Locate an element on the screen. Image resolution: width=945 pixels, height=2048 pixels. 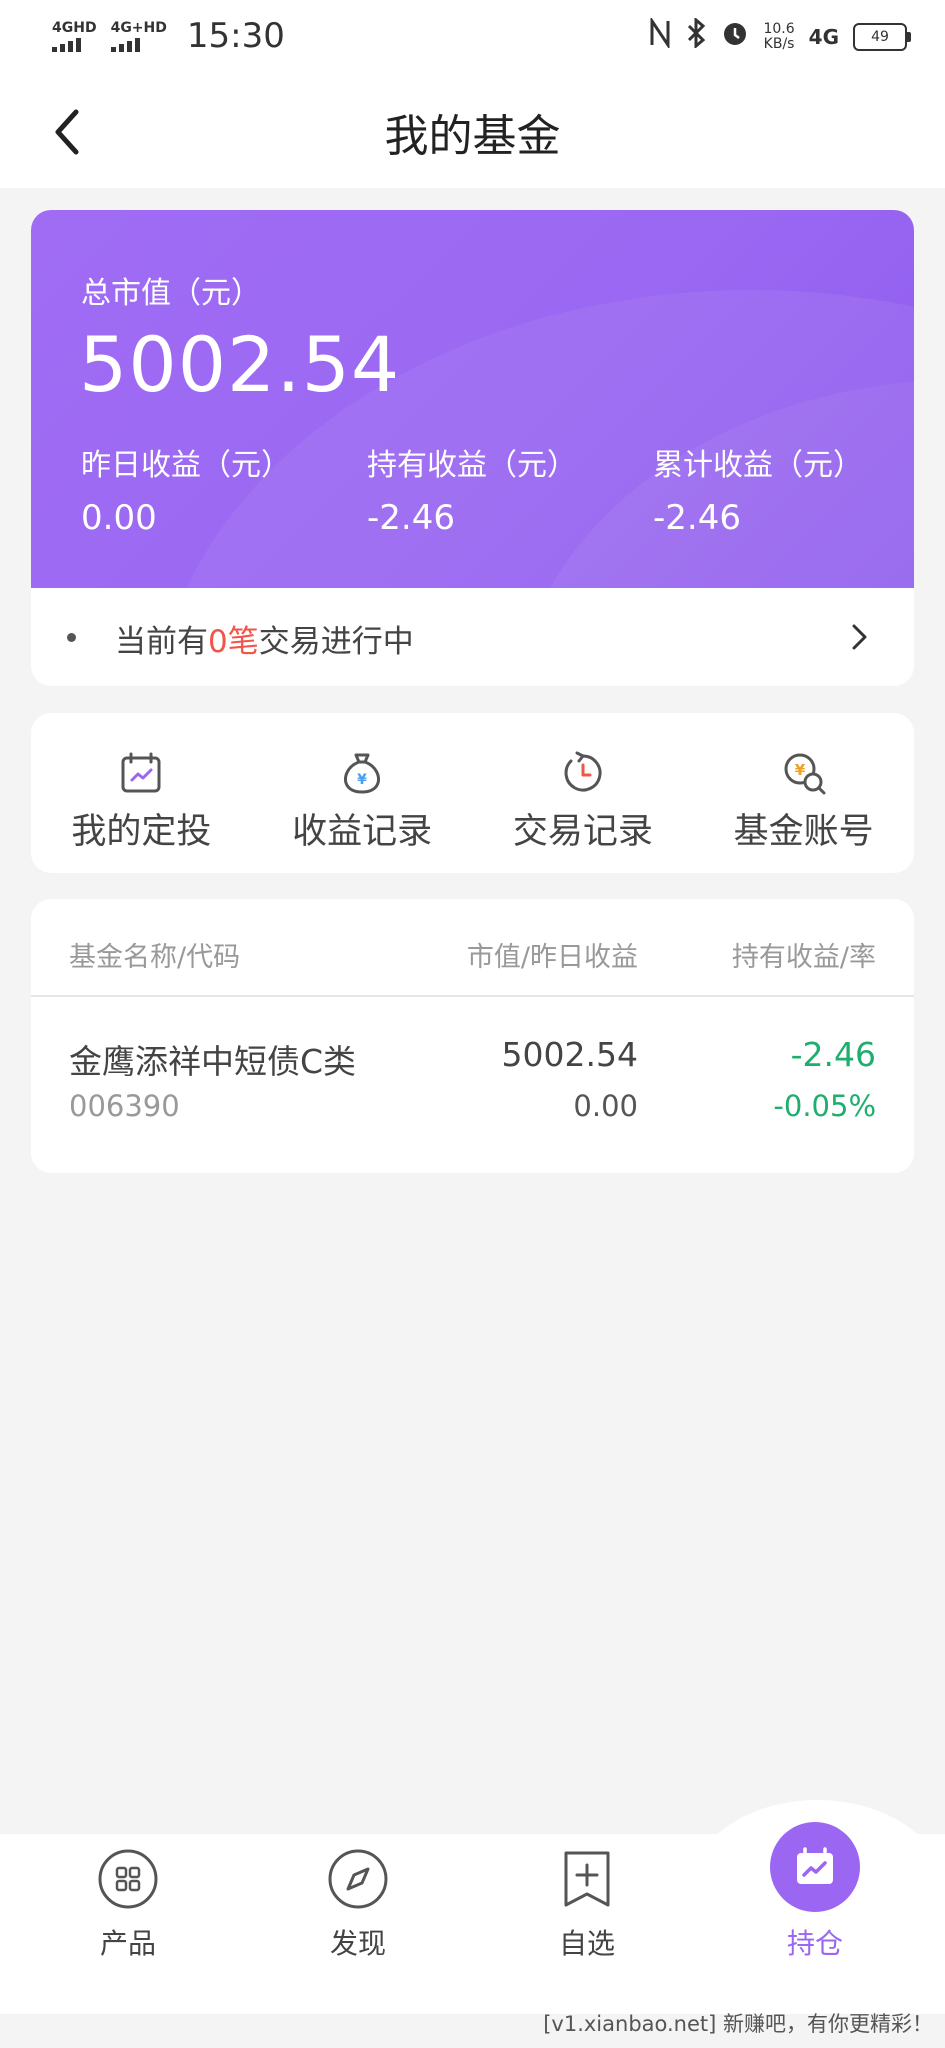
tab-holdings: 持仓 is located at coordinates (815, 1892).